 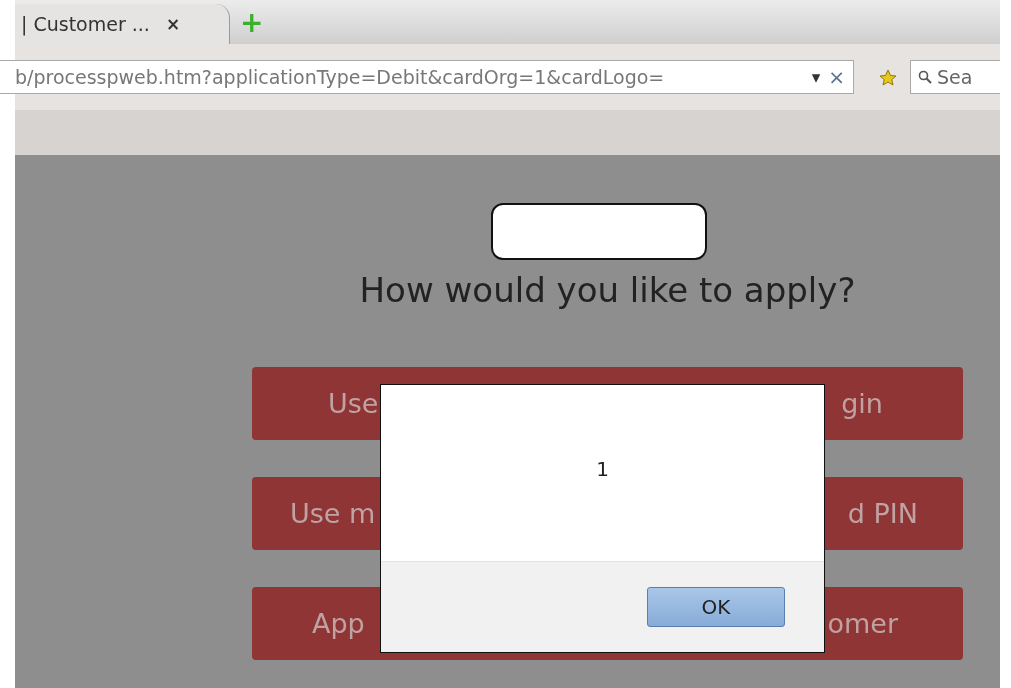 I want to click on page-heading: How would you like to apply?, so click(x=607, y=290).